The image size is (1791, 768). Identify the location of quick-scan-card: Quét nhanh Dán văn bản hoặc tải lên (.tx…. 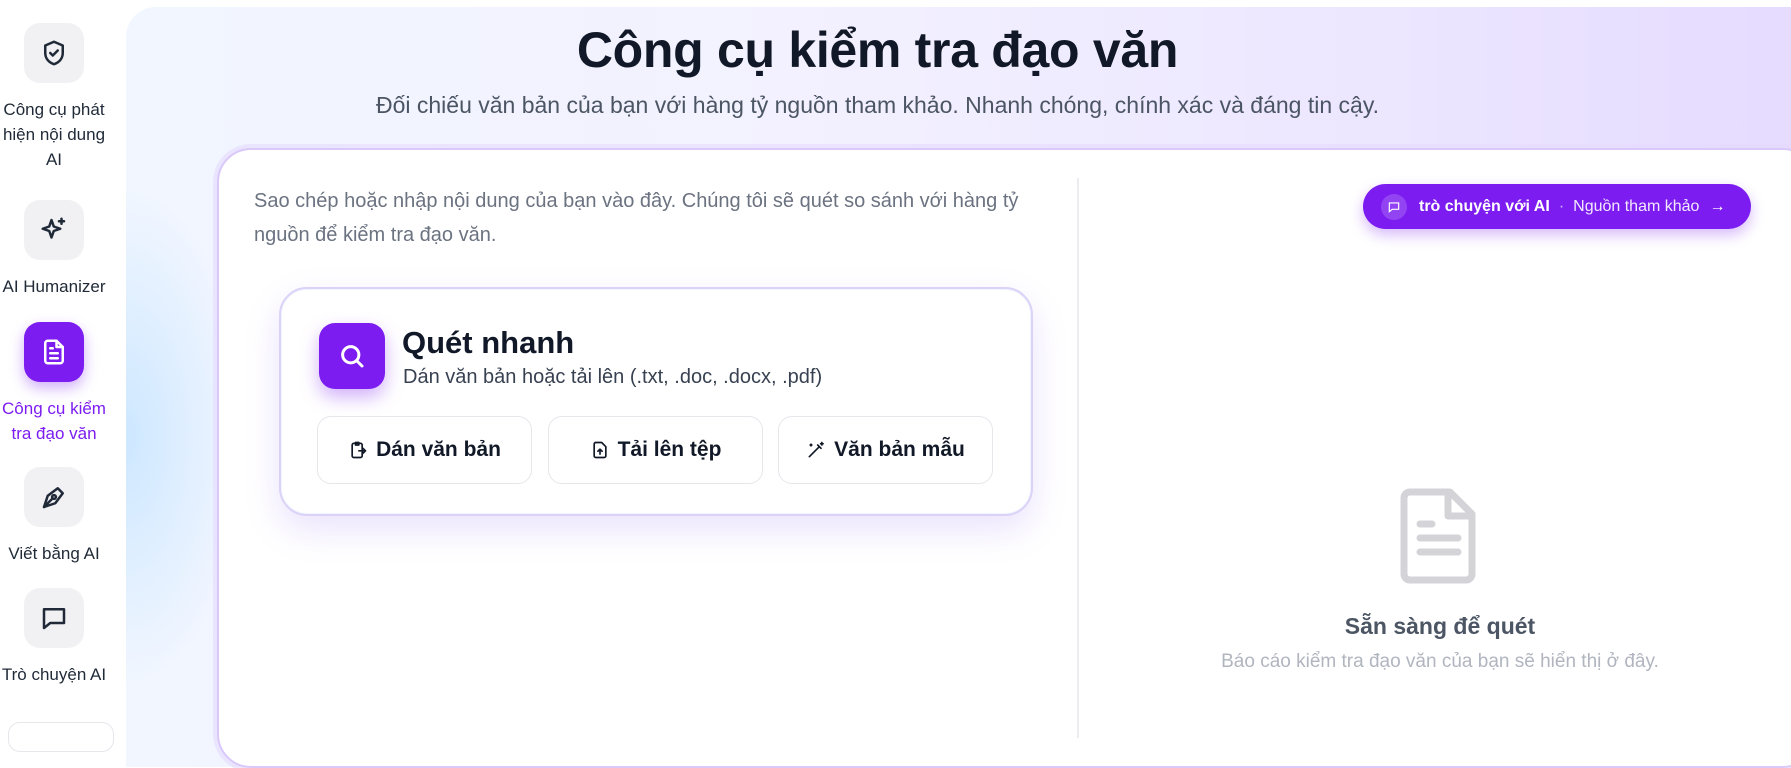
(656, 401).